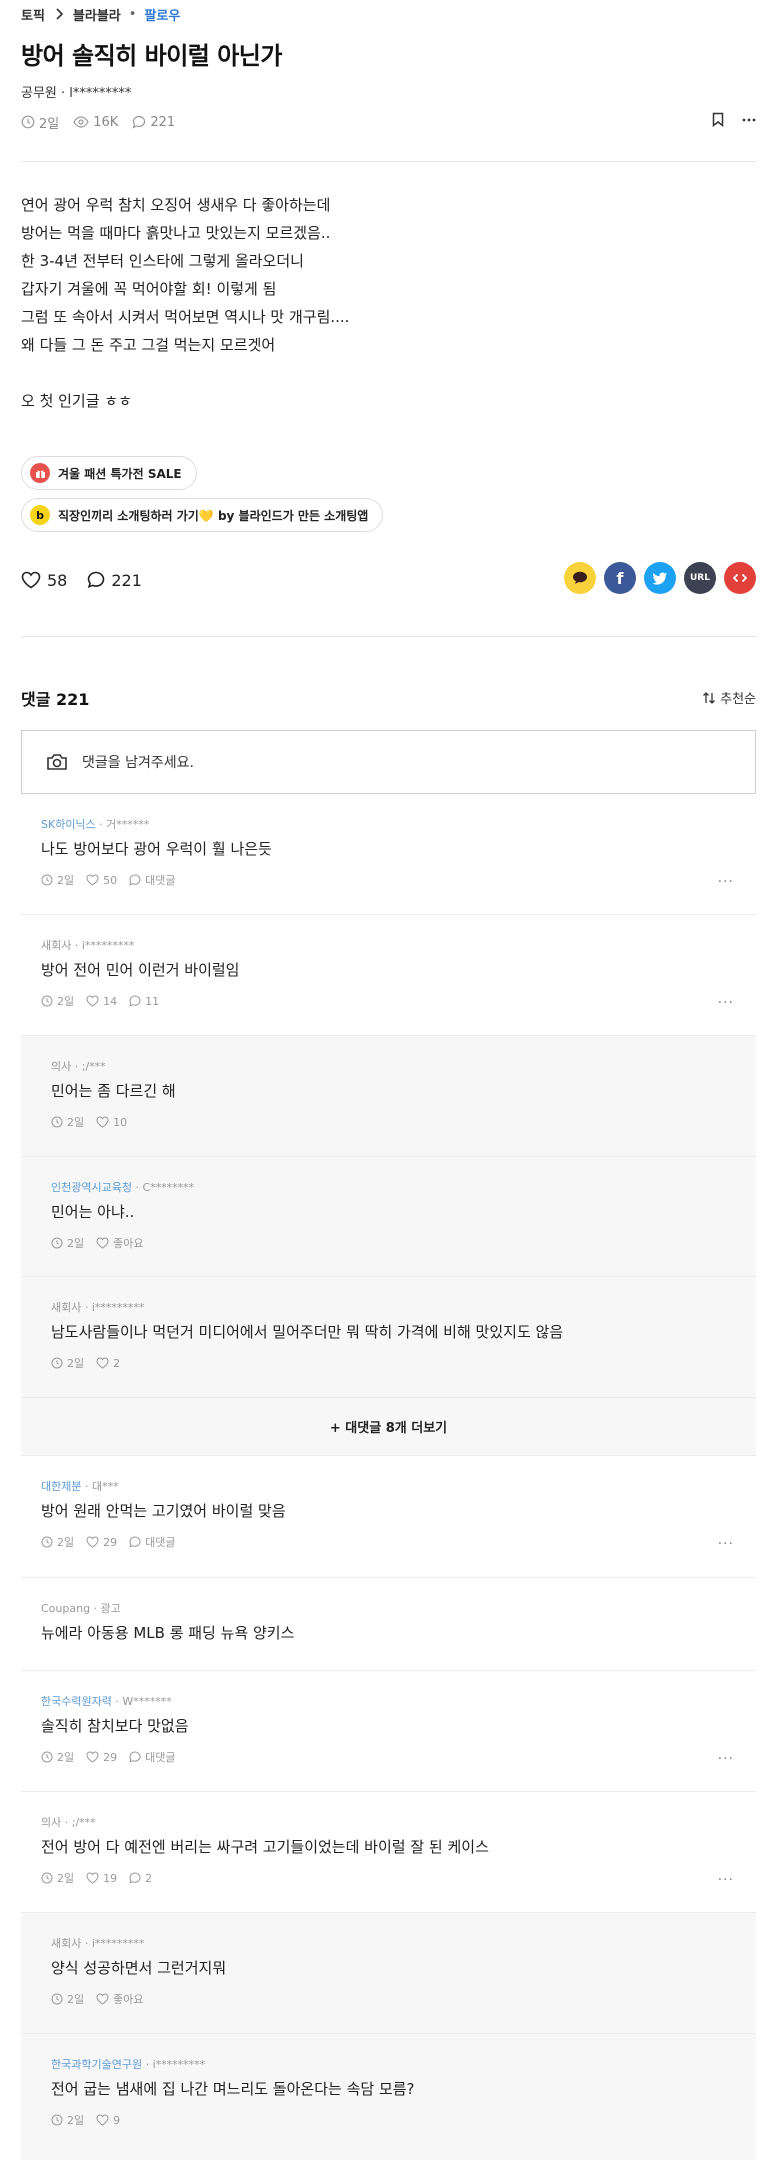 The height and width of the screenshot is (2160, 776). Describe the element at coordinates (162, 14) in the screenshot. I see `follow-button: 팔로우` at that location.